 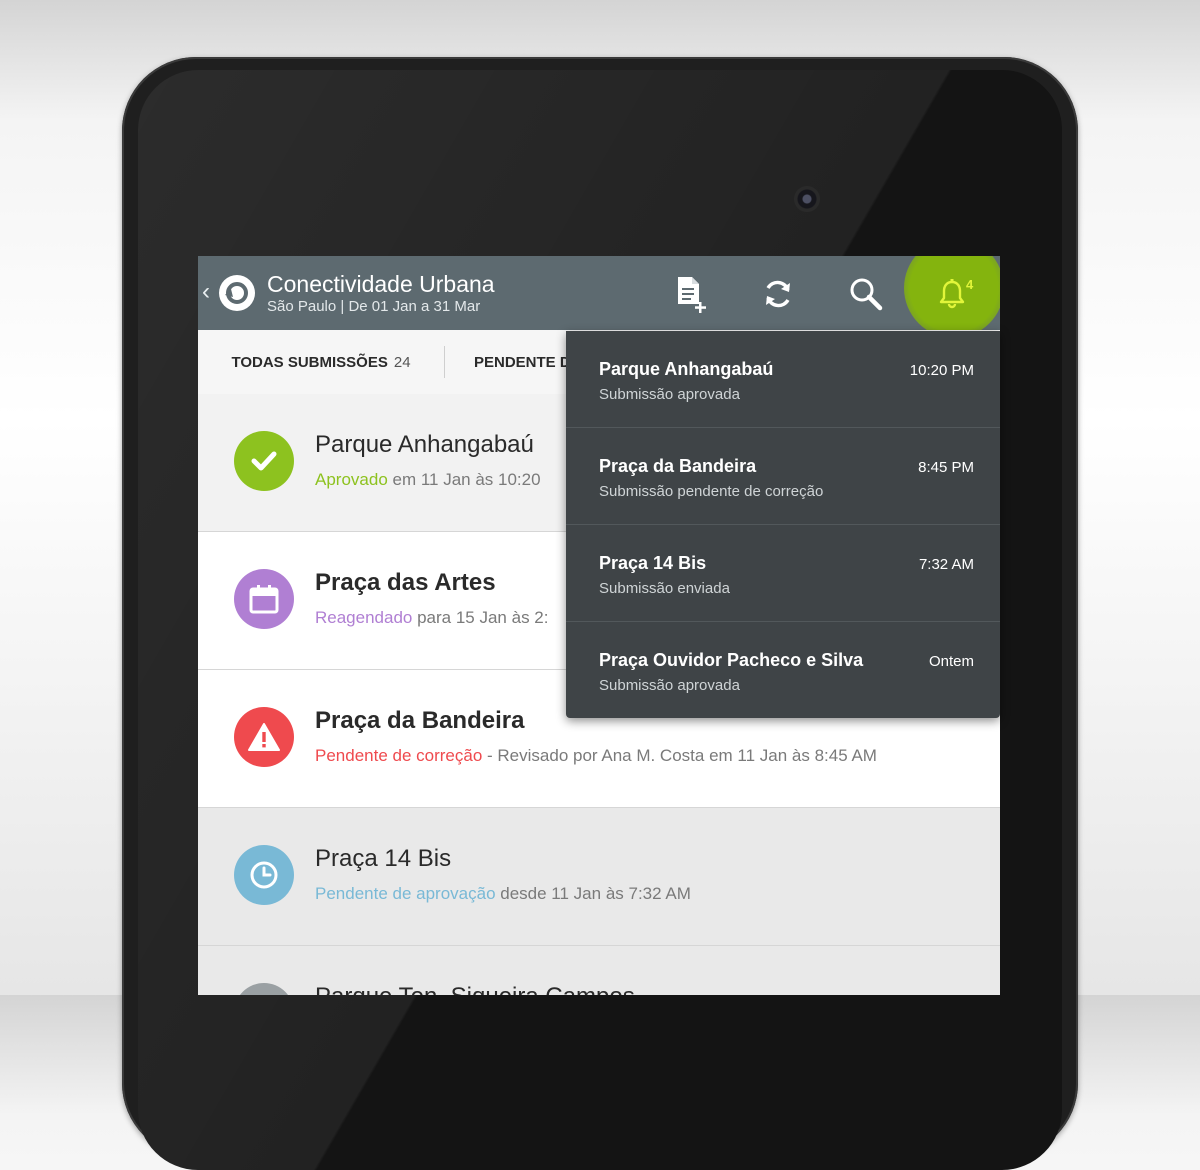 What do you see at coordinates (424, 444) in the screenshot?
I see `list-item-title: Parque Anhangabaú` at bounding box center [424, 444].